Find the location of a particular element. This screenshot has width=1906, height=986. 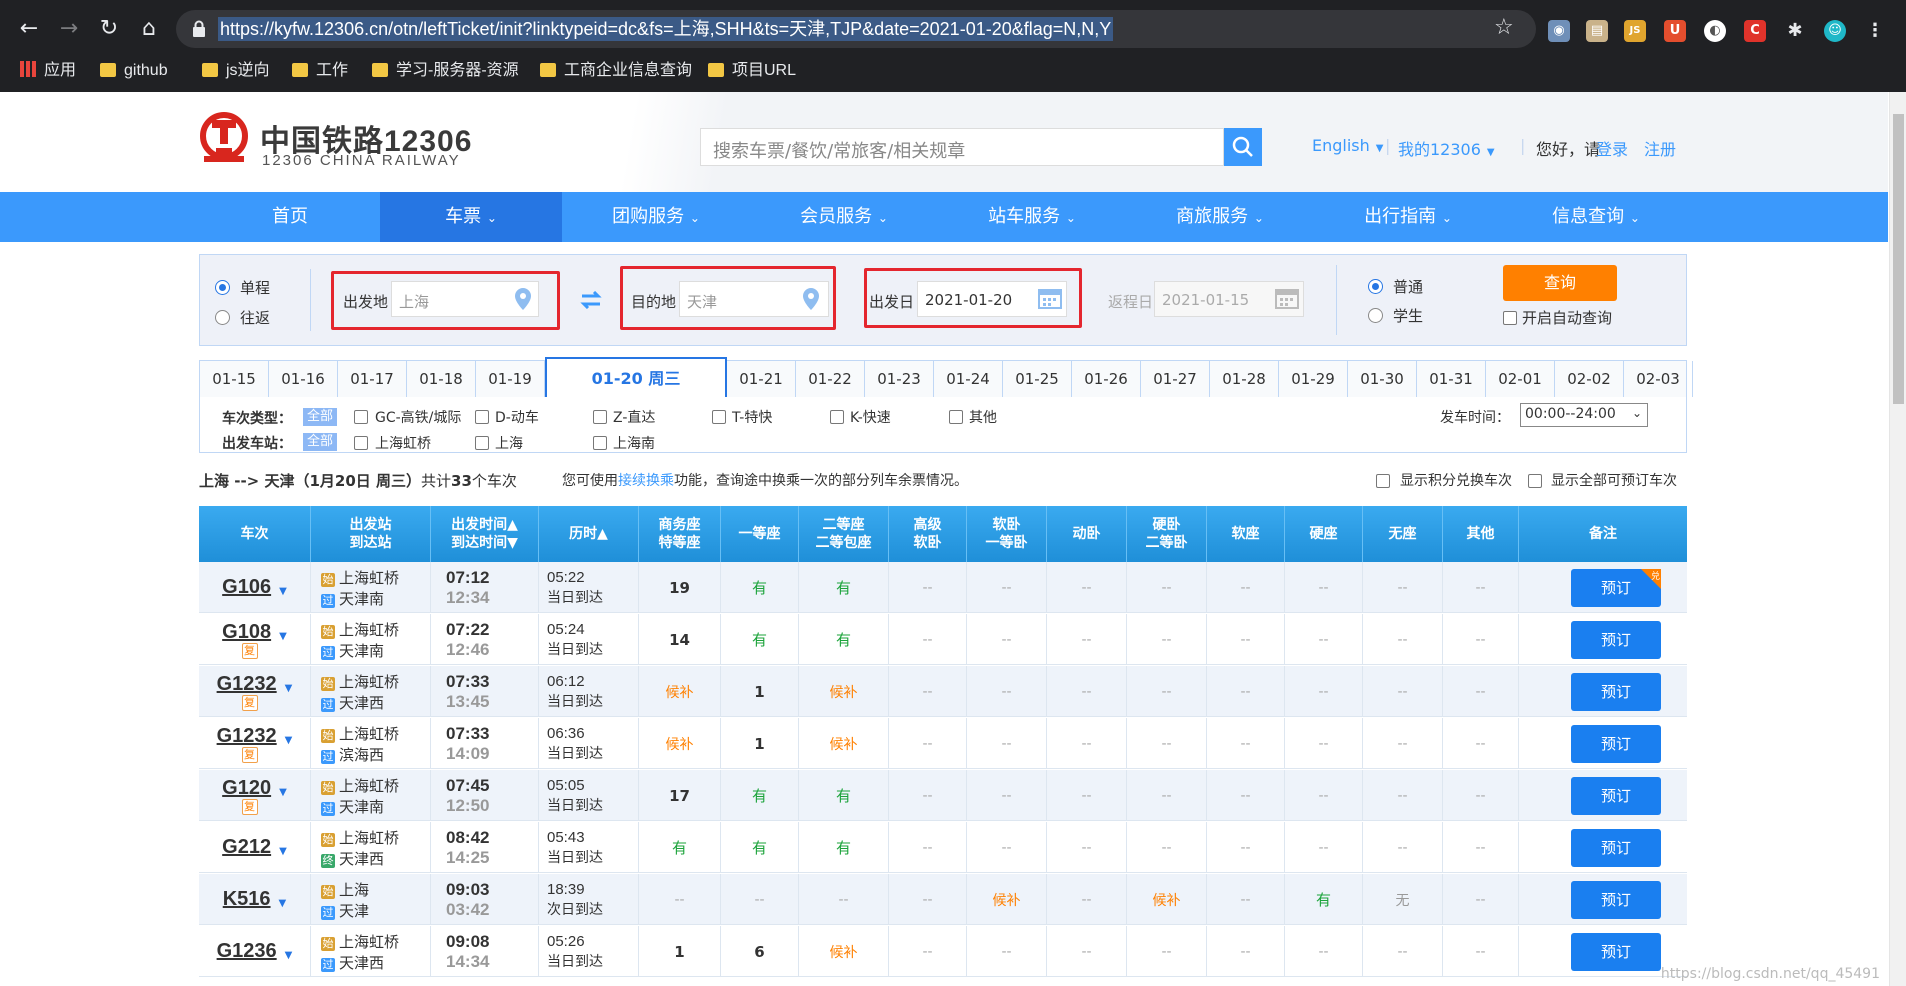

register-link: 注册 is located at coordinates (1660, 148).